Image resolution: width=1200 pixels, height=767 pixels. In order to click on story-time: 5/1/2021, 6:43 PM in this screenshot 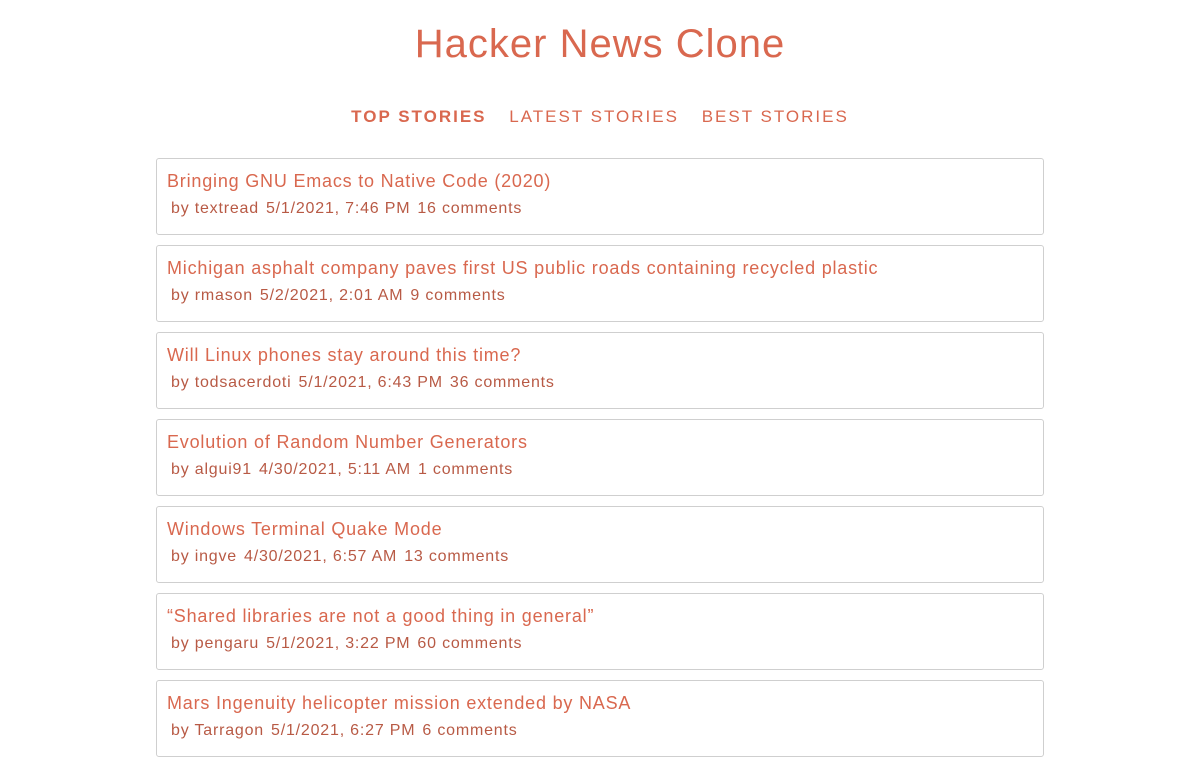, I will do `click(370, 382)`.